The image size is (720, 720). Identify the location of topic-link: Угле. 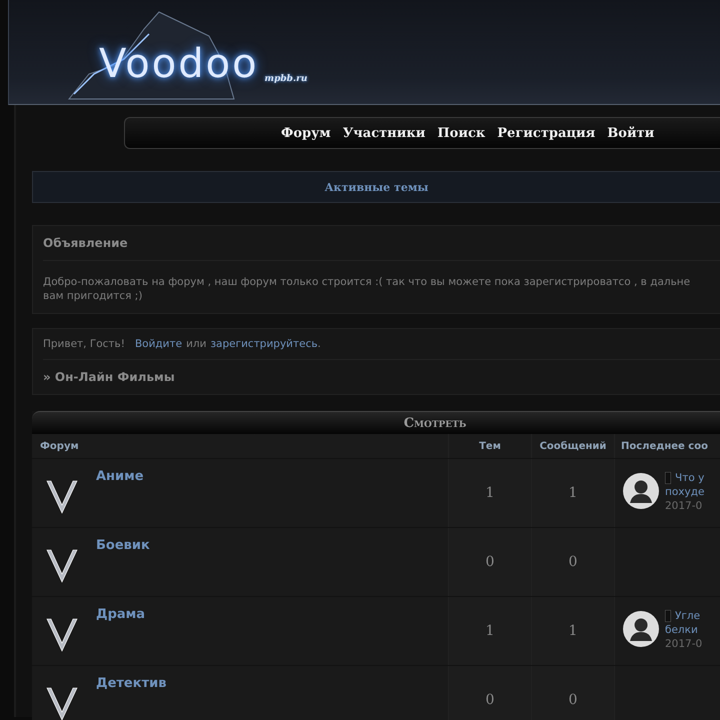
(687, 616).